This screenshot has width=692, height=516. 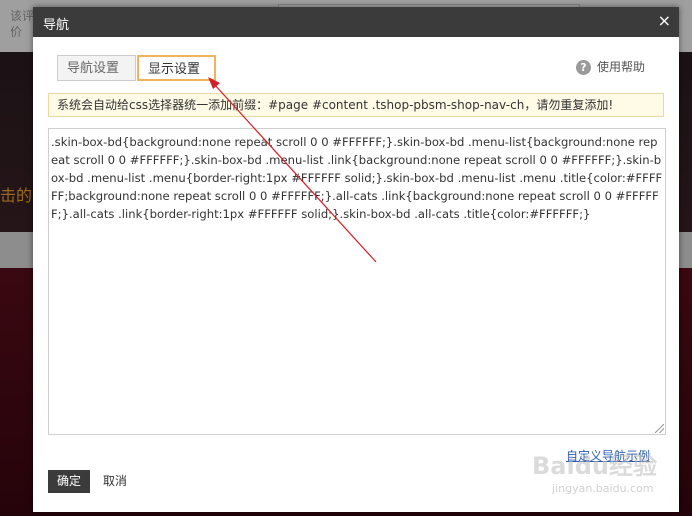 What do you see at coordinates (659, 428) in the screenshot?
I see `resize-handle-icon` at bounding box center [659, 428].